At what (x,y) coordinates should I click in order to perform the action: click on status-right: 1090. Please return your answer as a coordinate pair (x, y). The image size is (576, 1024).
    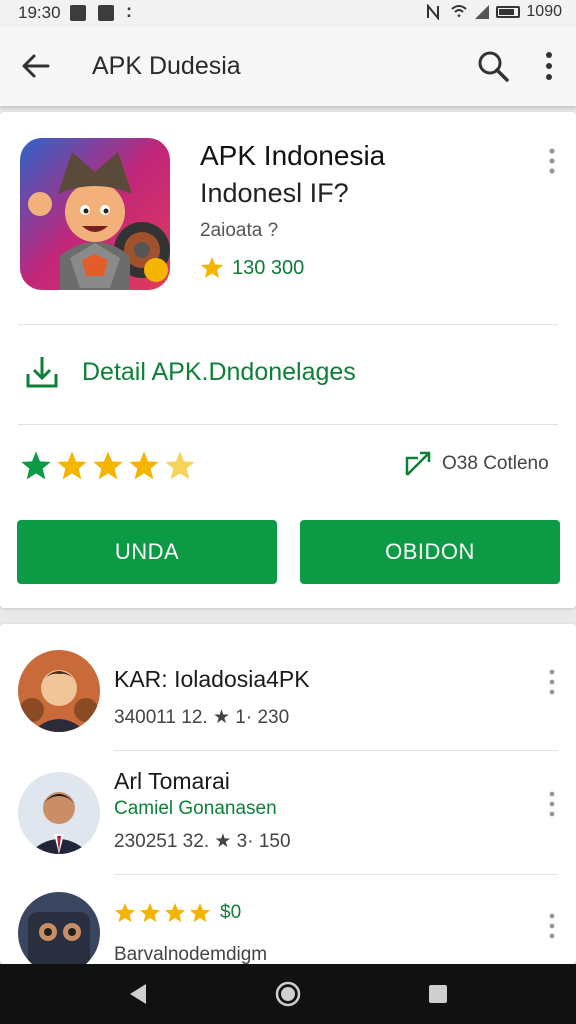
    Looking at the image, I should click on (494, 12).